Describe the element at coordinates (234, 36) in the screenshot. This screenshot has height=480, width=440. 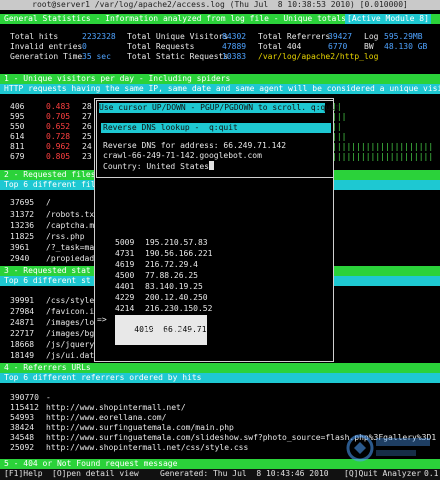
I see `unique-visitors-value: 84302` at that location.